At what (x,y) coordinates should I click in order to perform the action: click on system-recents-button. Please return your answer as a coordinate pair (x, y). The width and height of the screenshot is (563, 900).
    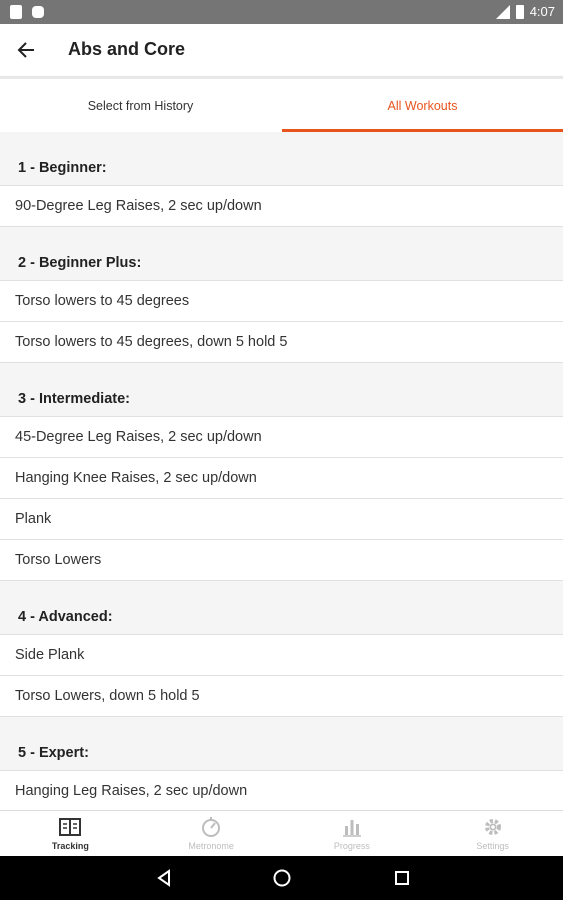
    Looking at the image, I should click on (402, 878).